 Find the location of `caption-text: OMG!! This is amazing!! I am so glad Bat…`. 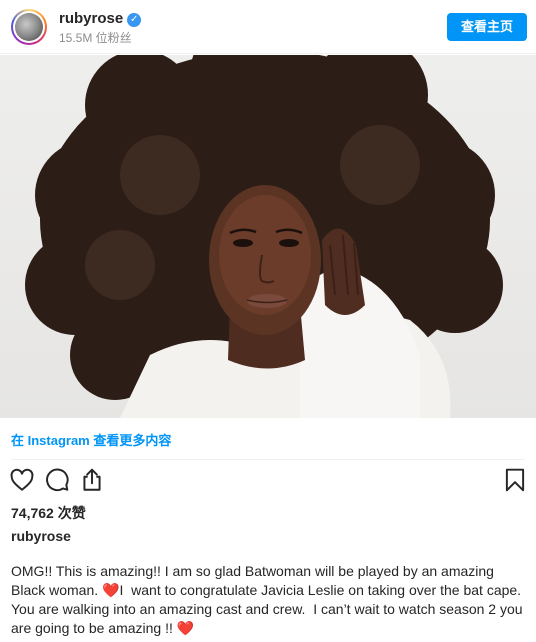

caption-text: OMG!! This is amazing!! I am so glad Bat… is located at coordinates (268, 600).